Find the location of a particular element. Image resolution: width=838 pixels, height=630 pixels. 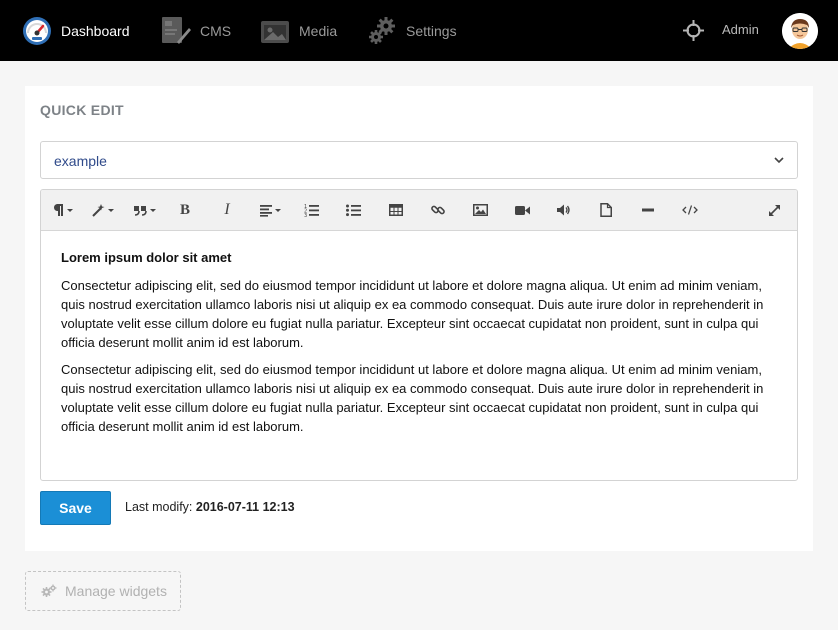

code-view-icon is located at coordinates (690, 210).